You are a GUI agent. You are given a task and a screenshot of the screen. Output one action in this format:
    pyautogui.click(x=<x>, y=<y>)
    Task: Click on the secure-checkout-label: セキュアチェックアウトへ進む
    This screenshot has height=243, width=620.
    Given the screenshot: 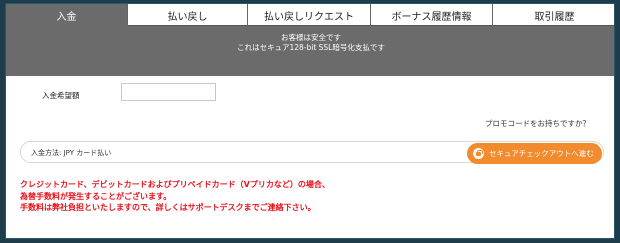 What is the action you would take?
    pyautogui.click(x=541, y=153)
    